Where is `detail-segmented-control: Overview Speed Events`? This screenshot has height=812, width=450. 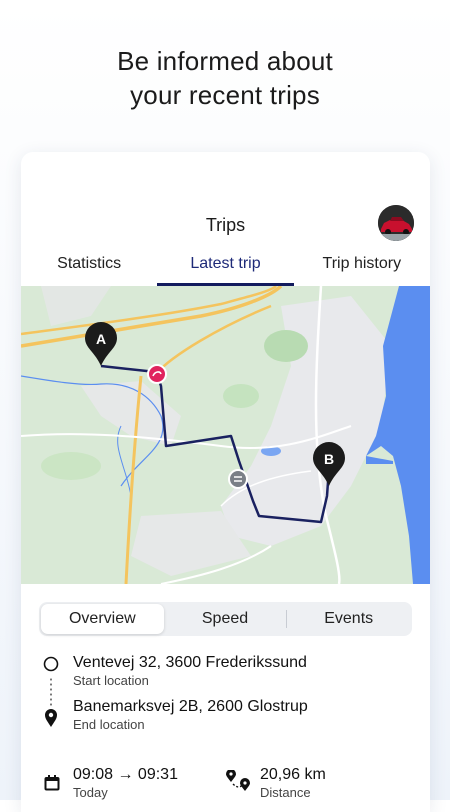 detail-segmented-control: Overview Speed Events is located at coordinates (225, 619).